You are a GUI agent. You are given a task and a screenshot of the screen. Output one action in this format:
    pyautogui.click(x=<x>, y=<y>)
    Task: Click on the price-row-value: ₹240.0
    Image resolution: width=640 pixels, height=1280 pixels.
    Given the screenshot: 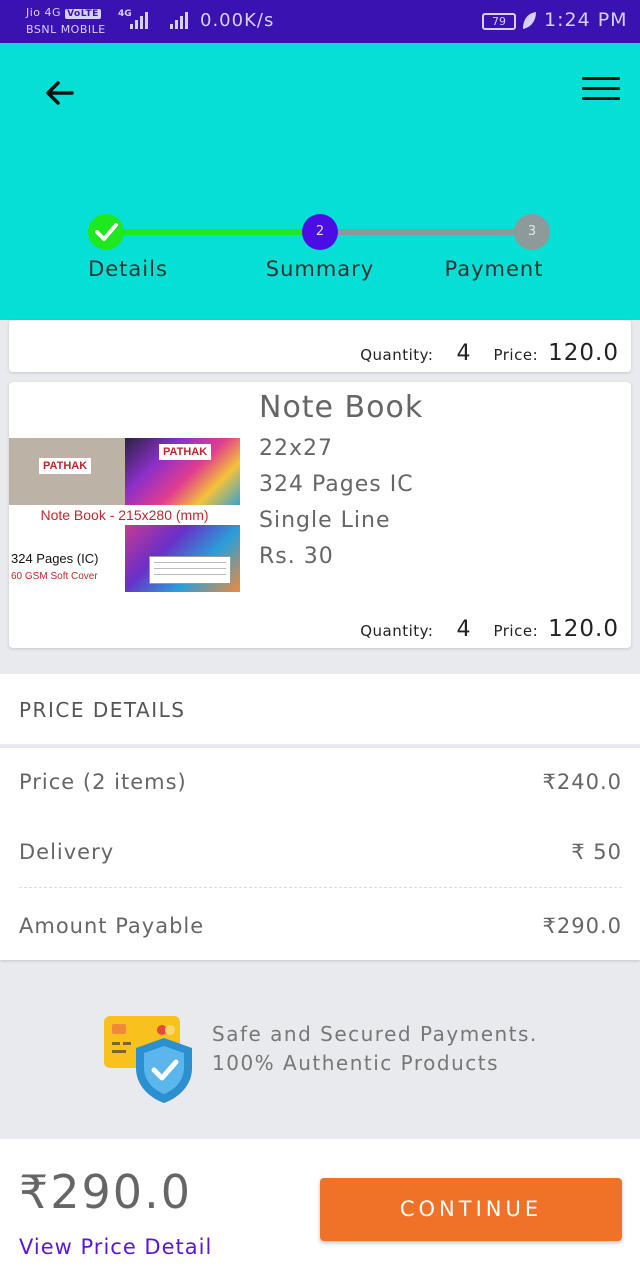 What is the action you would take?
    pyautogui.click(x=582, y=782)
    